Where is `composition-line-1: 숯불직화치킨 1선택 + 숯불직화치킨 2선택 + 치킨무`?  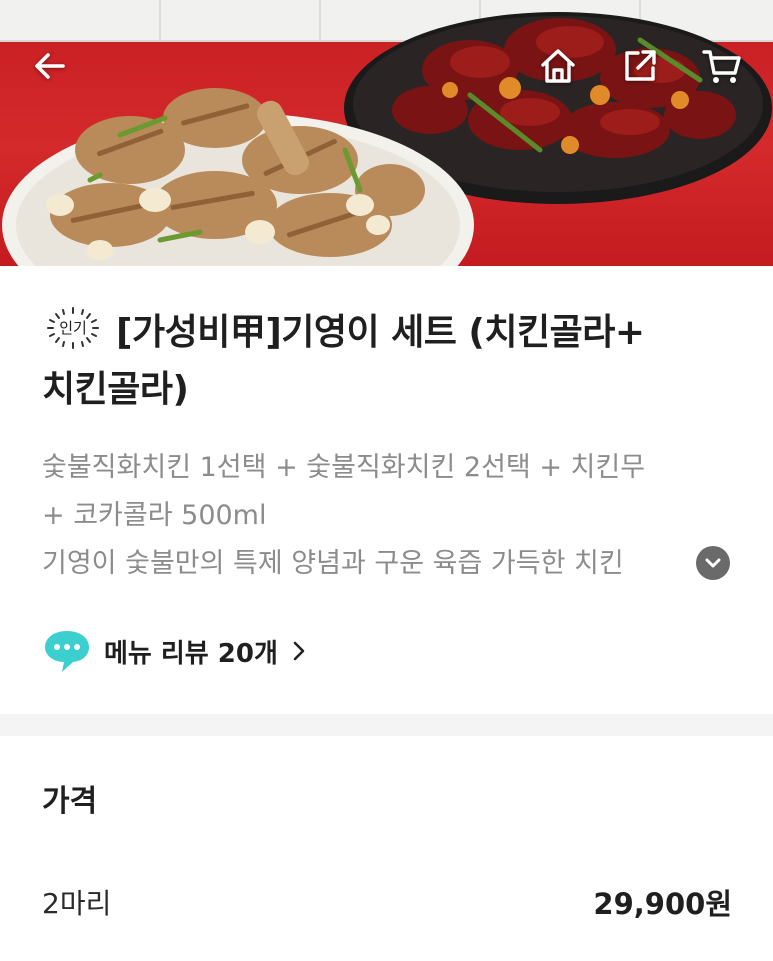 composition-line-1: 숯불직화치킨 1선택 + 숯불직화치킨 2선택 + 치킨무 is located at coordinates (344, 467).